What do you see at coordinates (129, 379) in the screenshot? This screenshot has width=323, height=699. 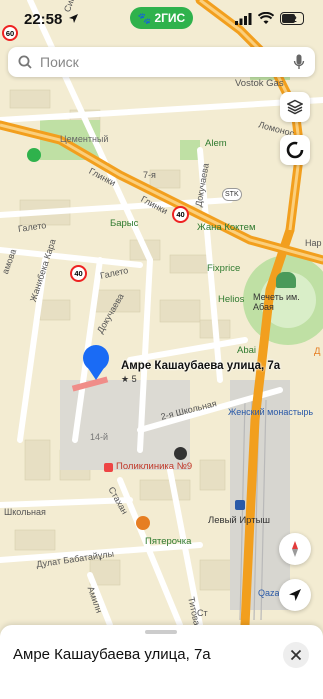 I see `selected-place-rating: ★ 5` at bounding box center [129, 379].